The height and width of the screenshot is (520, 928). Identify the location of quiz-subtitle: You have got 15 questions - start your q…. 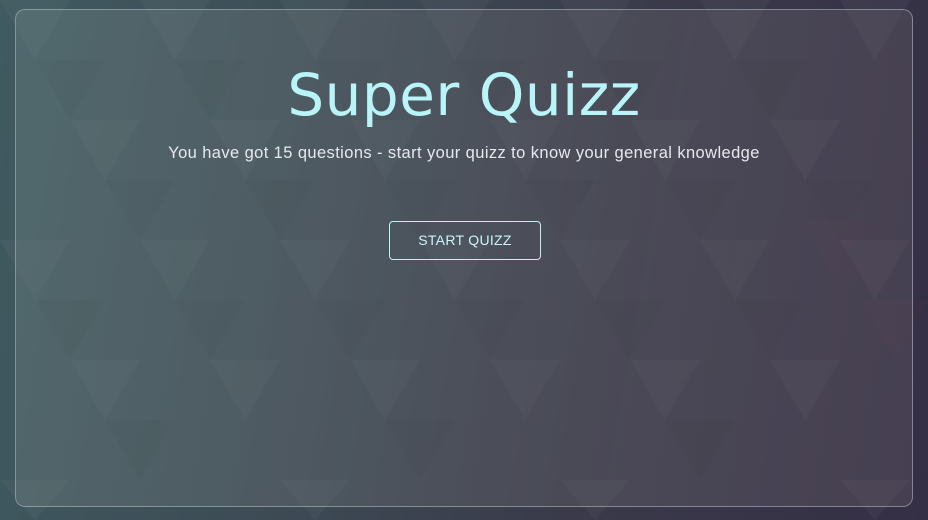
(464, 153).